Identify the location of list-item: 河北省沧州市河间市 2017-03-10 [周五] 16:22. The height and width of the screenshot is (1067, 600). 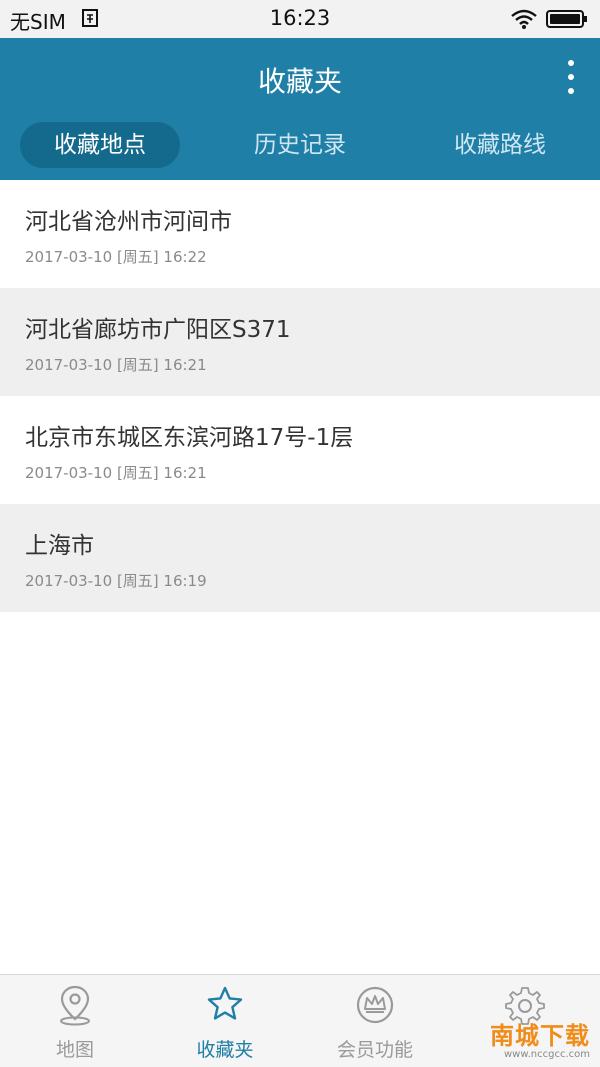
(300, 234).